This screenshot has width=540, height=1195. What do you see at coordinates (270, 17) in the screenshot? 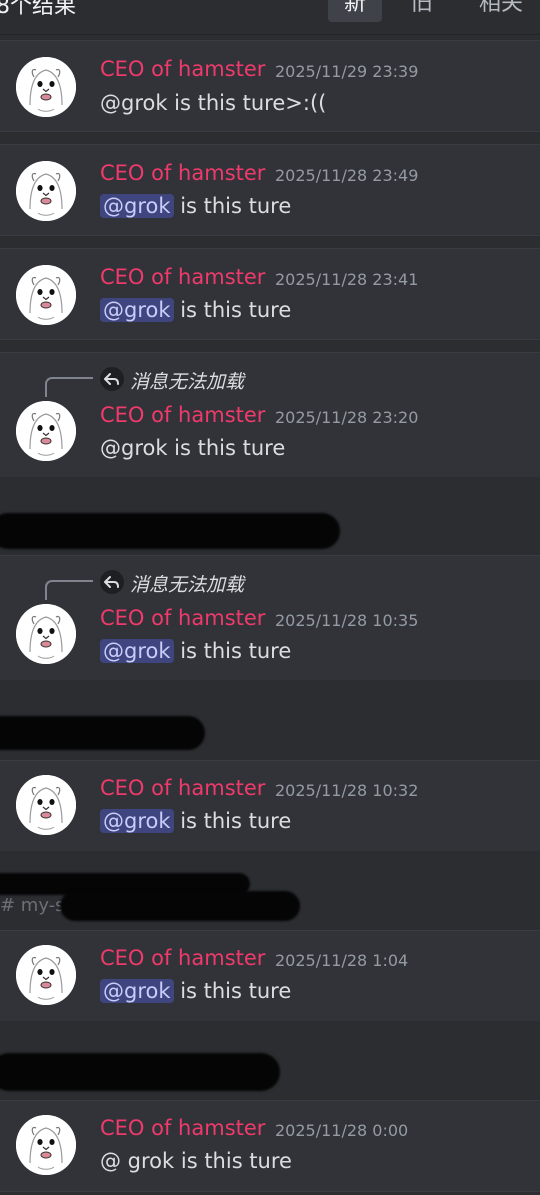
I see `search-results-header: 8个结果 新 旧 相关` at bounding box center [270, 17].